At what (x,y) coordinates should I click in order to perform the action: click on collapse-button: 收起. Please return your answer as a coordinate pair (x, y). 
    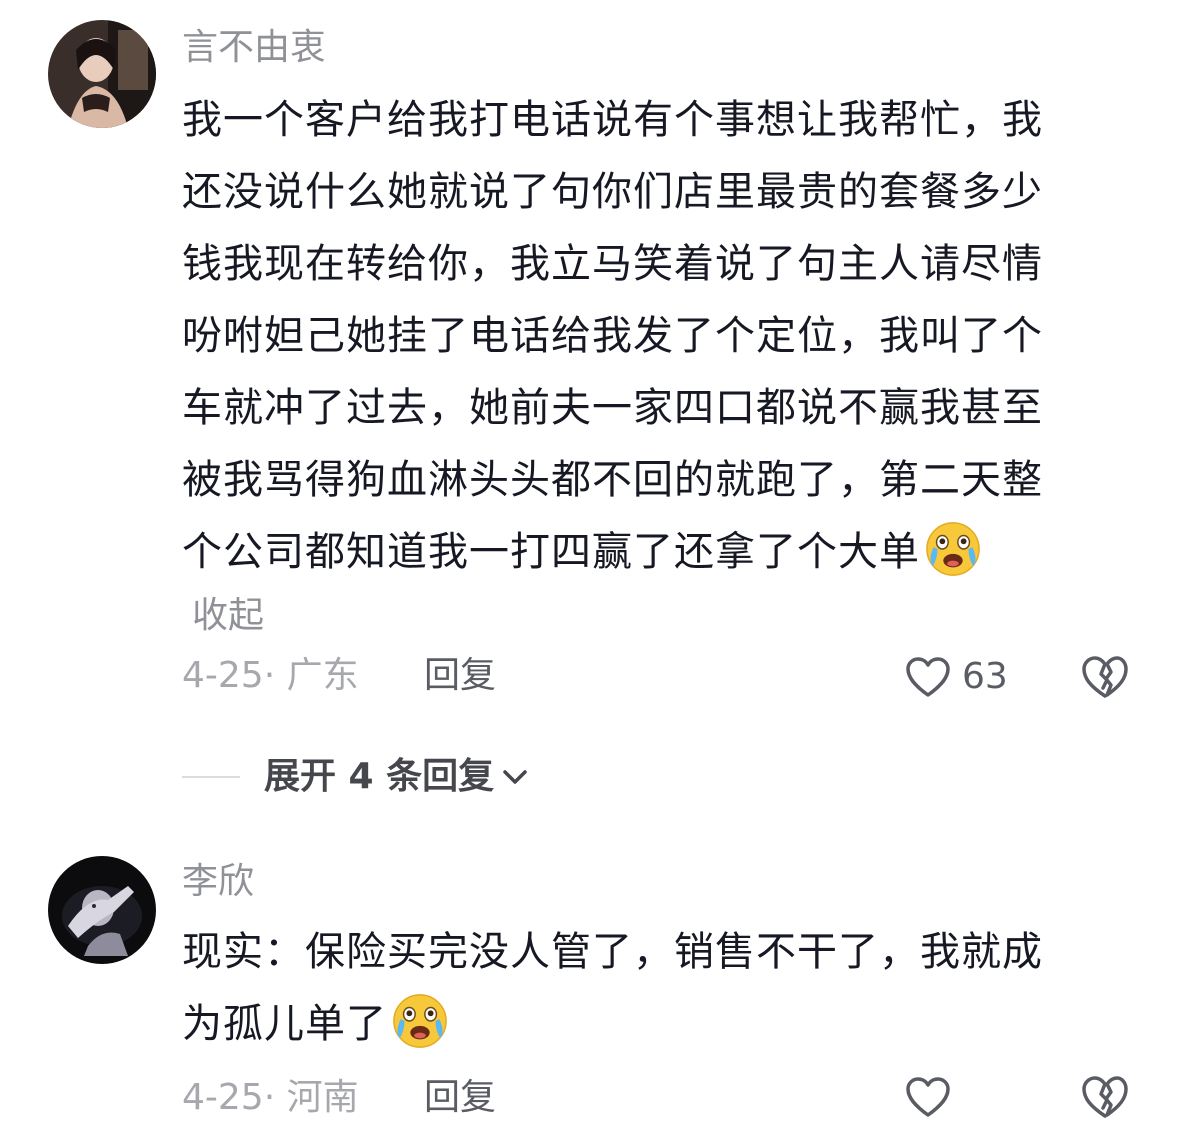
    Looking at the image, I should click on (228, 616).